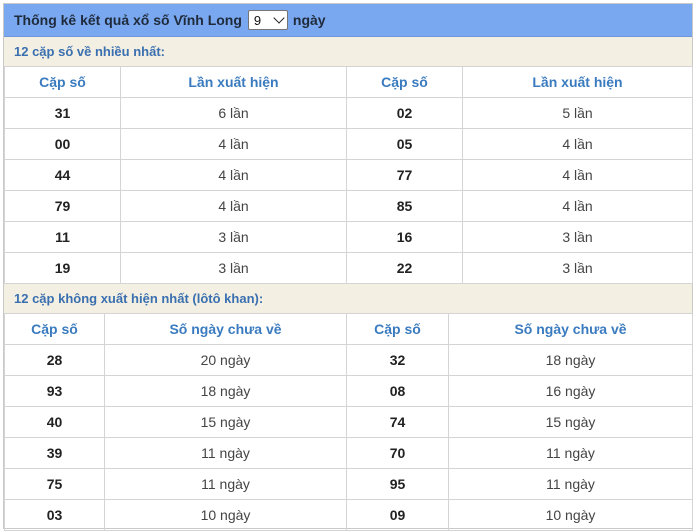  I want to click on pair-number-cell: 32, so click(397, 360).